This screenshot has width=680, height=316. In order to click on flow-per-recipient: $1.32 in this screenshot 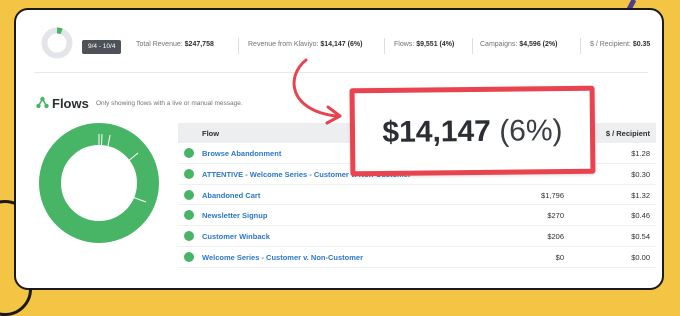, I will do `click(640, 195)`.